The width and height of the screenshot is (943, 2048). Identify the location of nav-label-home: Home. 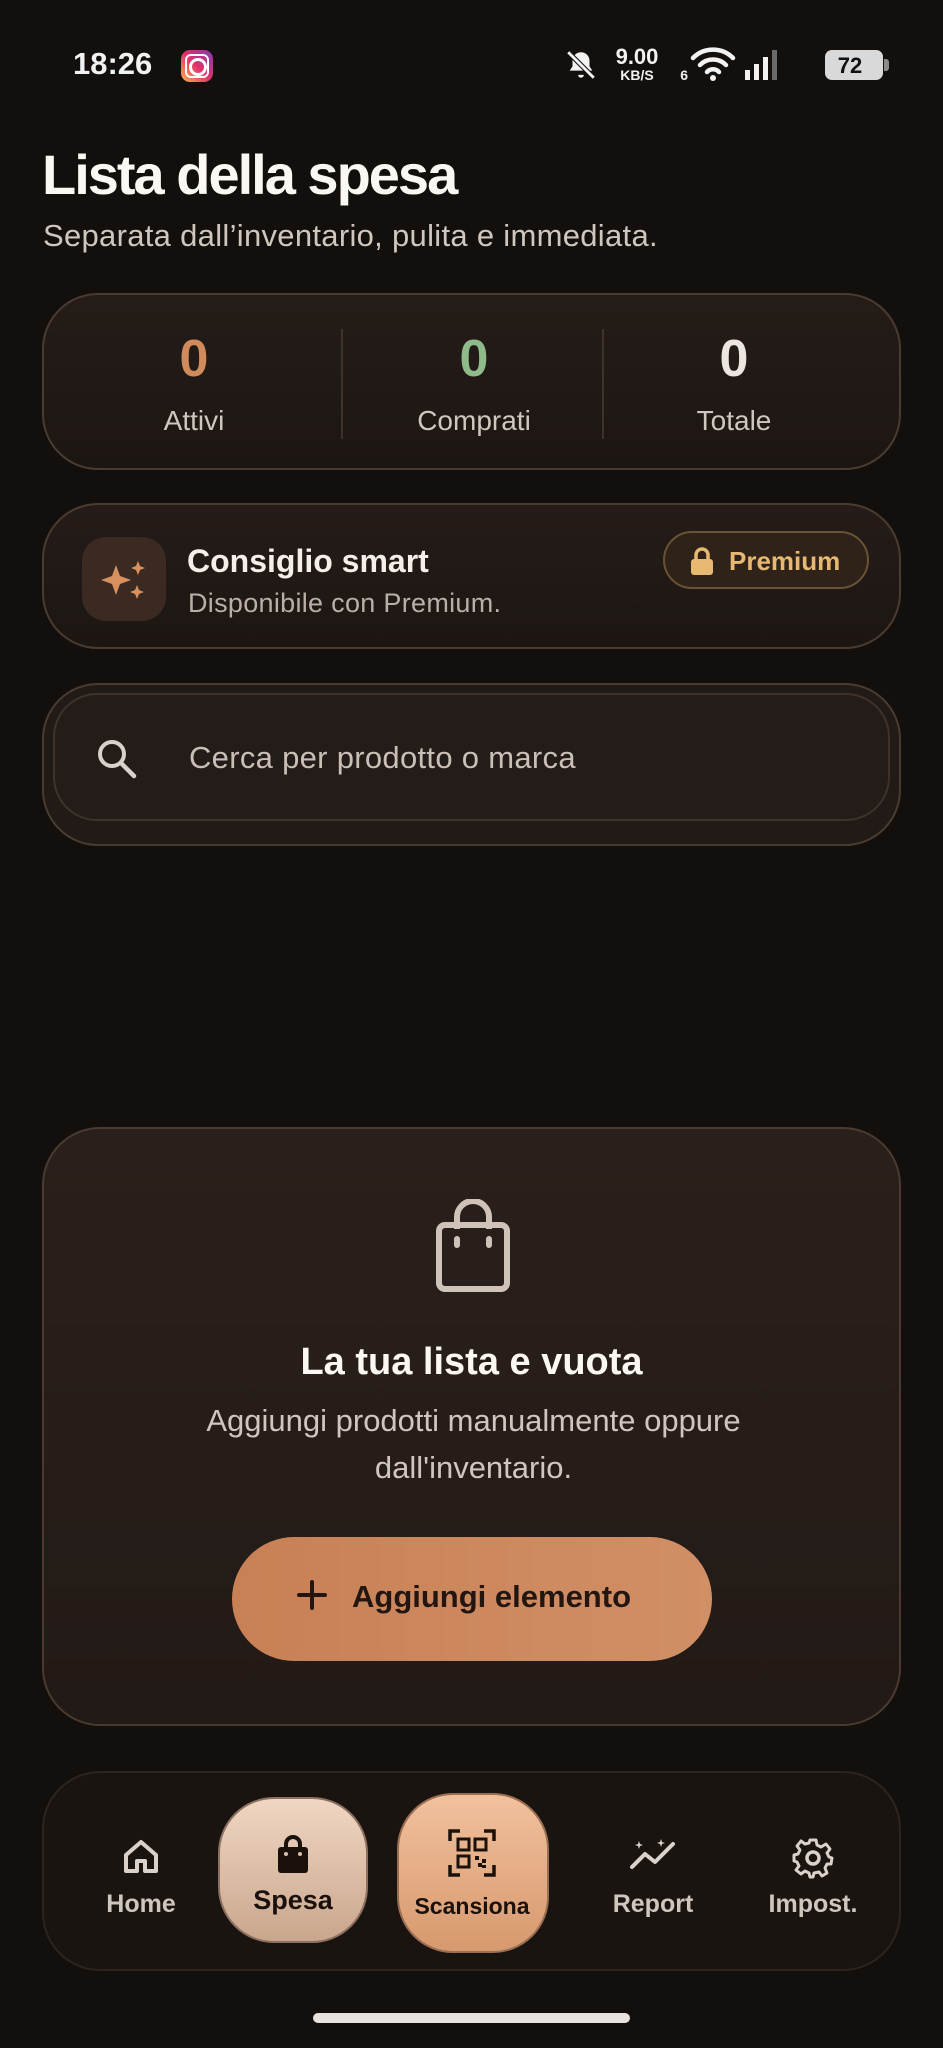
(141, 1904).